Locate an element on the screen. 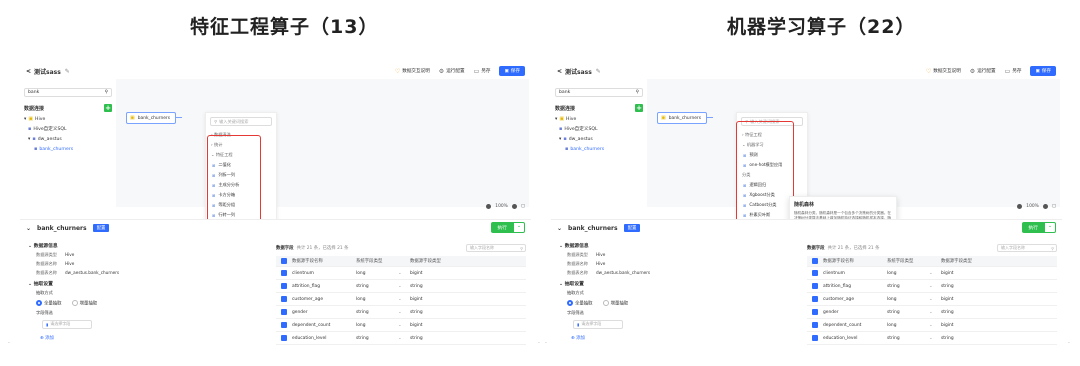  operator-search-input: ⚲ 输入关键词搜索 is located at coordinates (241, 121).